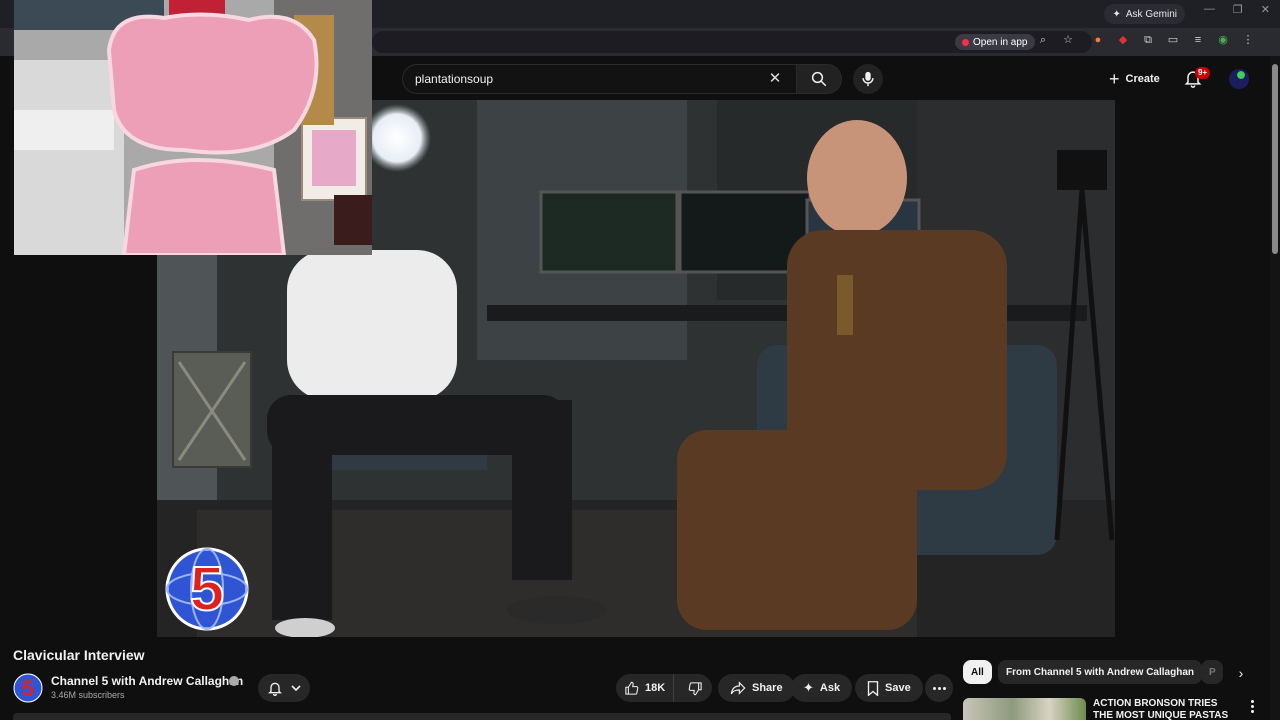  I want to click on extension-icons: ● ◆ ⧉ ▭ ≡ ◉ ⋮, so click(1173, 40).